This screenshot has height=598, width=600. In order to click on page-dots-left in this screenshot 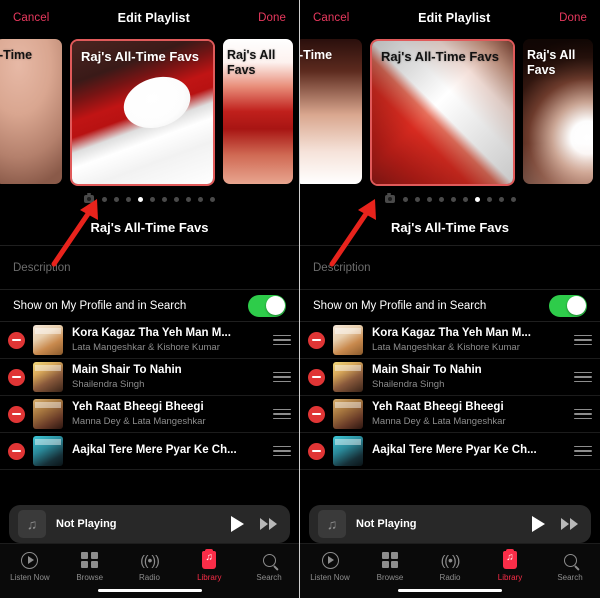, I will do `click(149, 199)`.